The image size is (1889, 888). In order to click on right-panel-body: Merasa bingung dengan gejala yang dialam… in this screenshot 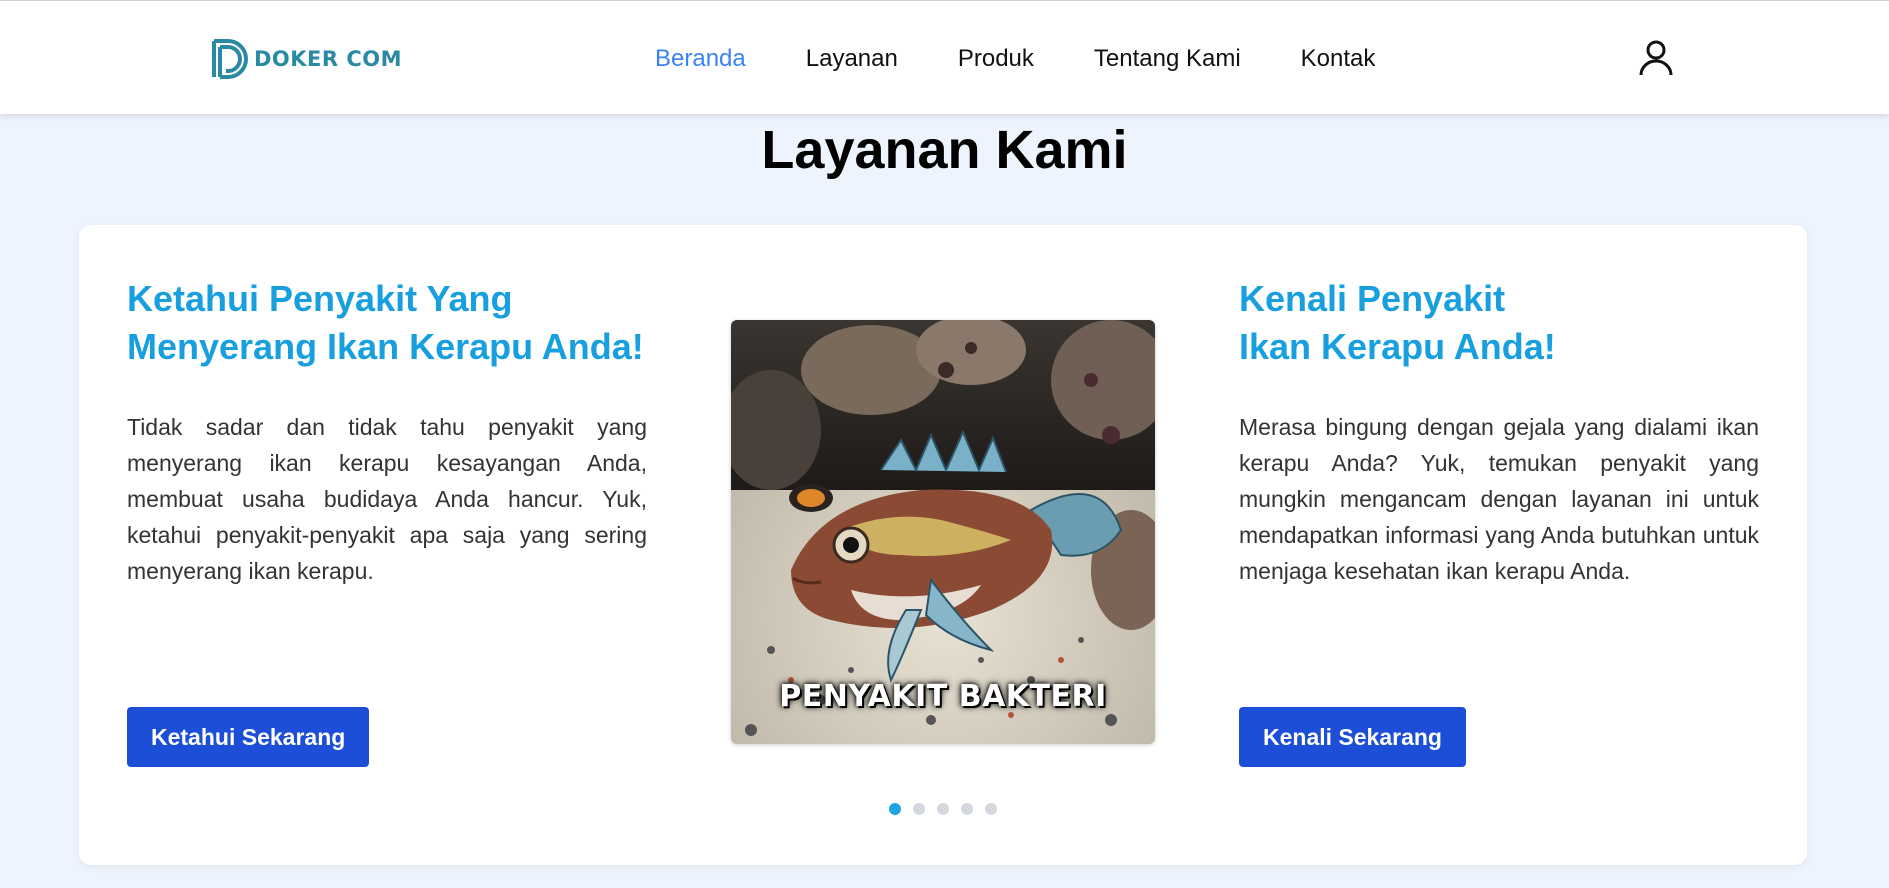, I will do `click(1499, 499)`.